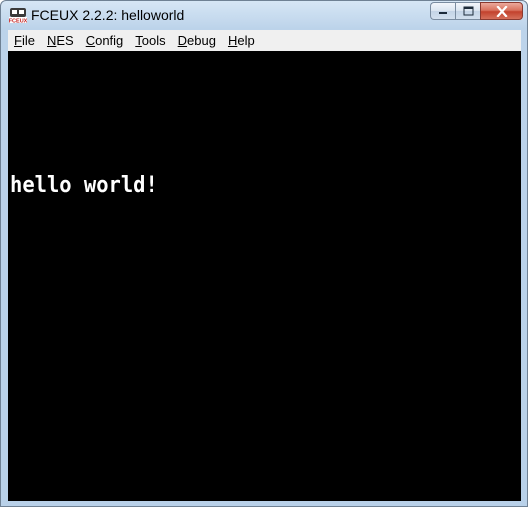 The width and height of the screenshot is (528, 507). What do you see at coordinates (18, 16) in the screenshot?
I see `fceux-app-icon: FCEUX` at bounding box center [18, 16].